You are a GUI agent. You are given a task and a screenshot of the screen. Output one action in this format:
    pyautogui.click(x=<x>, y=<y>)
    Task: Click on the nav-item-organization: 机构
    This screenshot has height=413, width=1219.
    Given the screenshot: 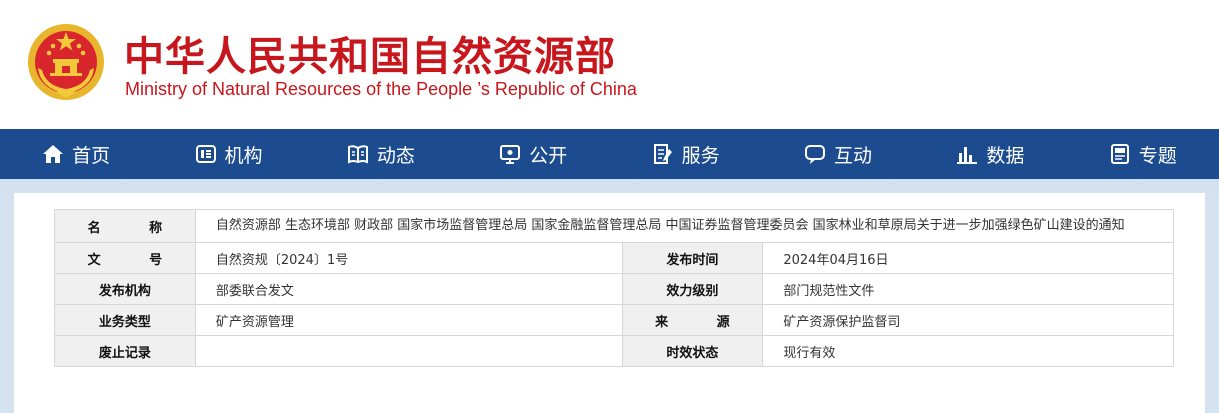 What is the action you would take?
    pyautogui.click(x=228, y=154)
    